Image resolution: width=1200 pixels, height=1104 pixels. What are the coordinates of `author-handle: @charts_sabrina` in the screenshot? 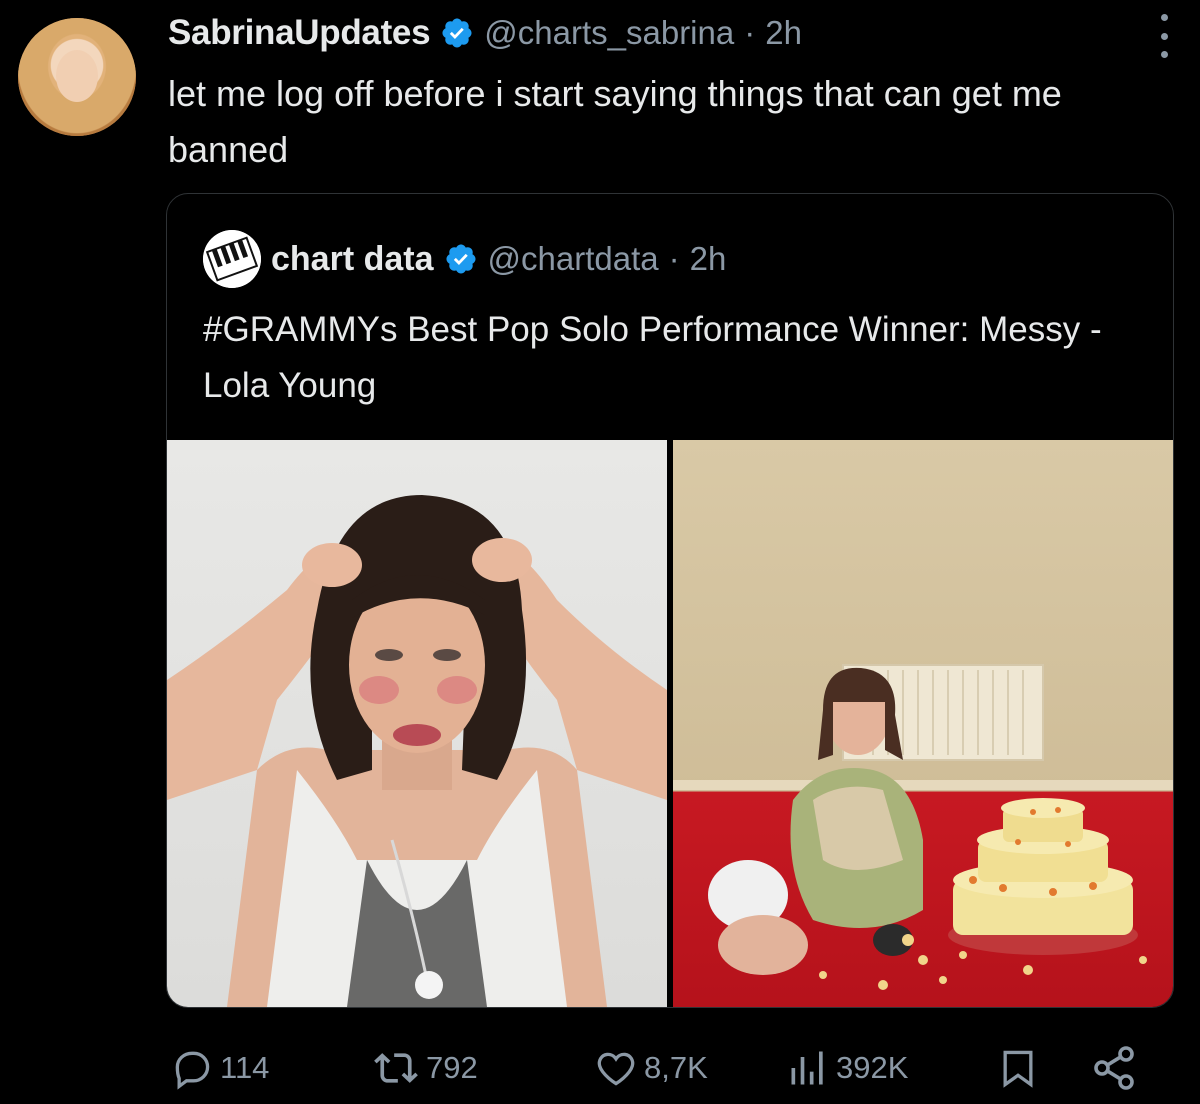 It's located at (609, 33).